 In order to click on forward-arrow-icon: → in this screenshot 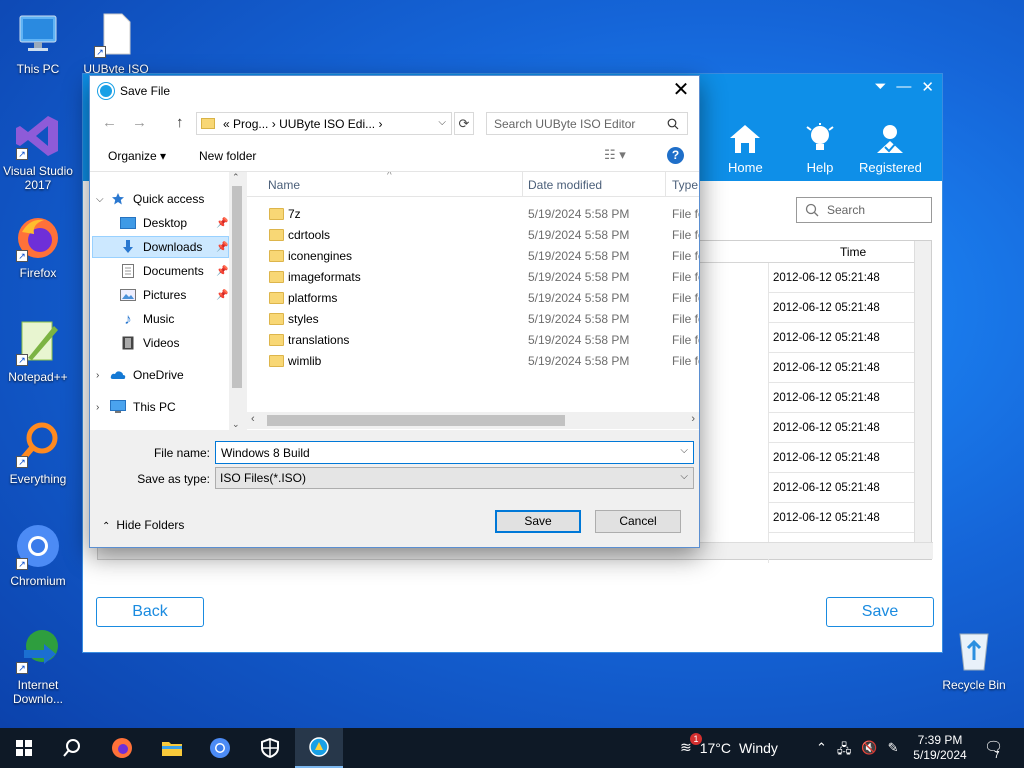, I will do `click(139, 122)`.